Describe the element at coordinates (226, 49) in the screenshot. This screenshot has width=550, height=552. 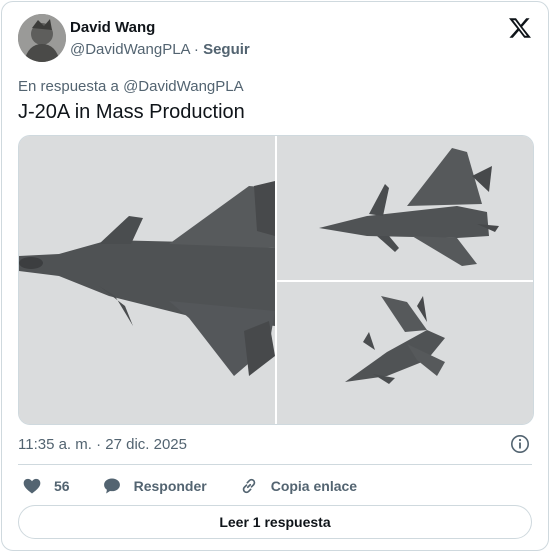
I see `follow-button: Seguir` at that location.